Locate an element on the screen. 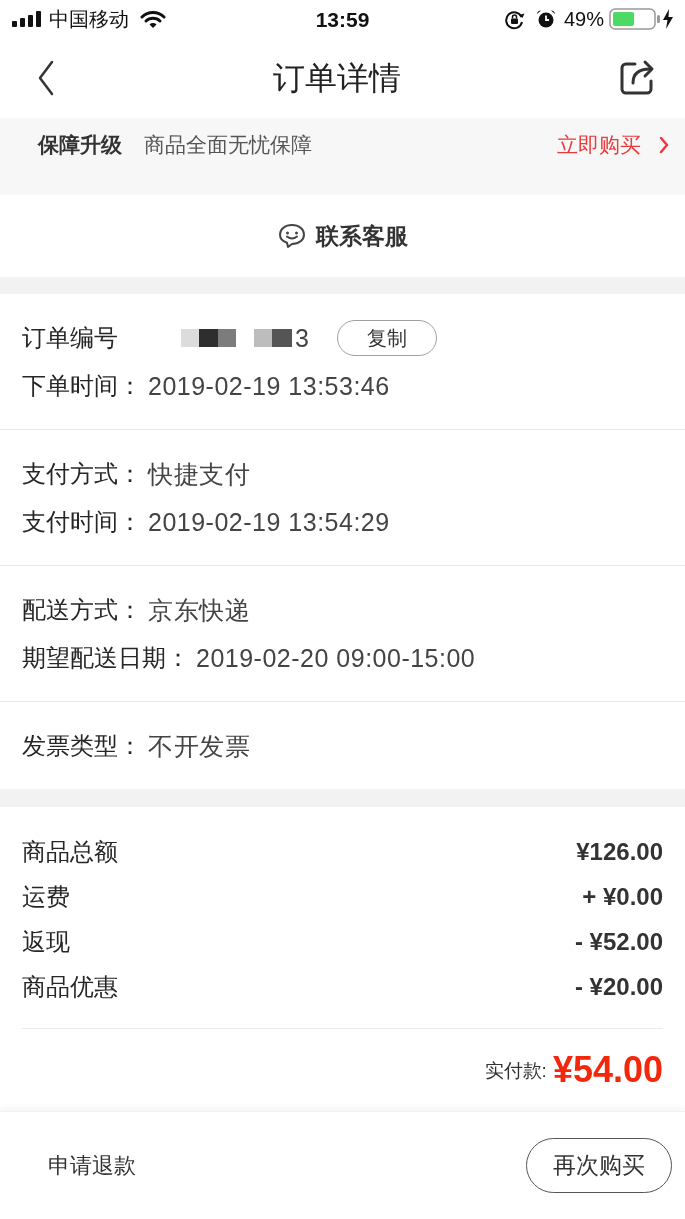  price-label: 返现 is located at coordinates (46, 941).